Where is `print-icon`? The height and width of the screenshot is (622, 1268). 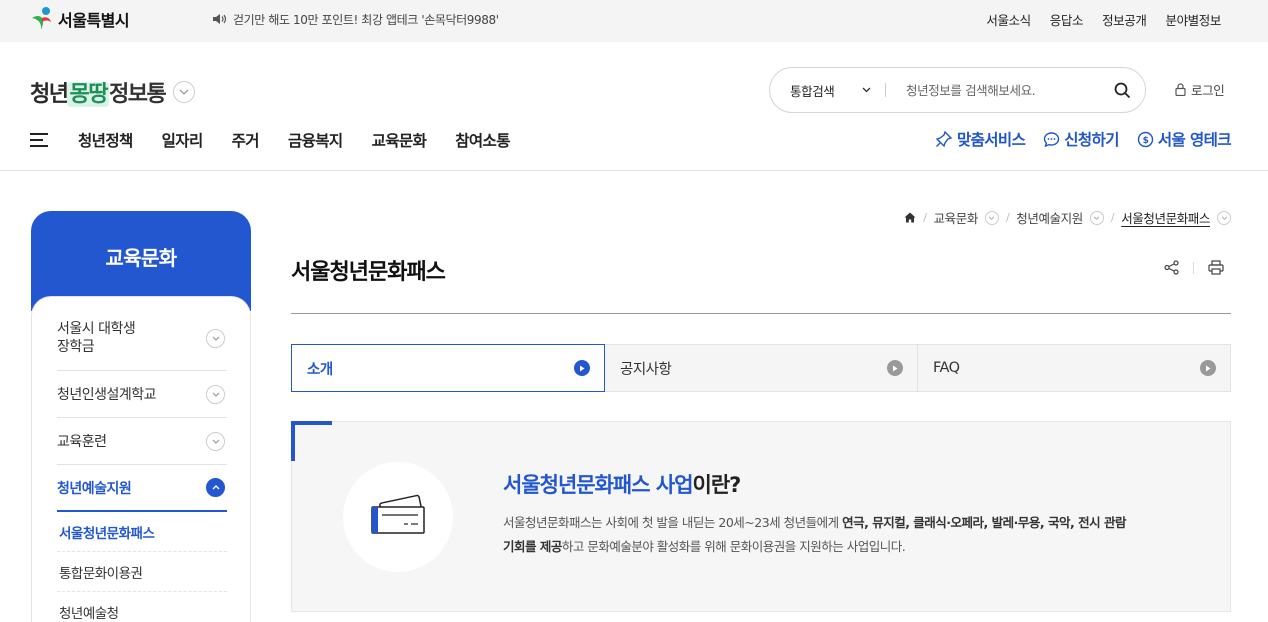
print-icon is located at coordinates (1216, 267).